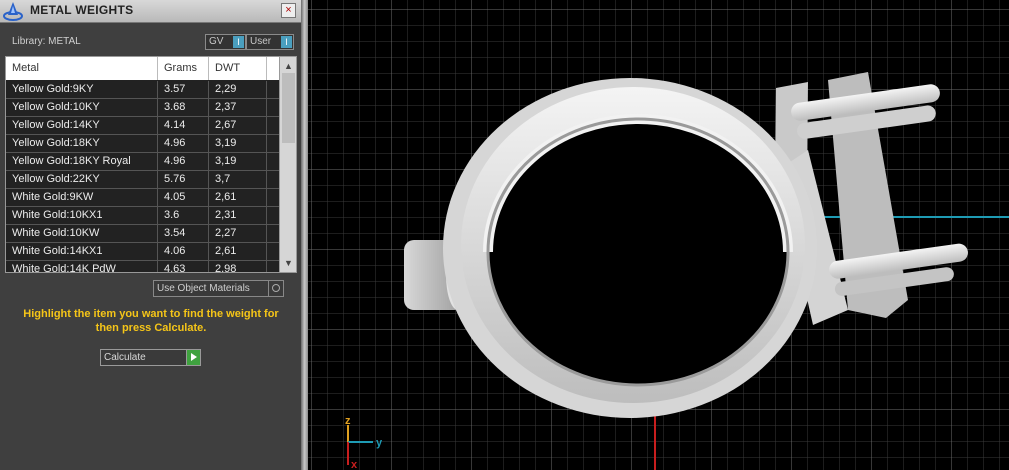 Image resolution: width=1009 pixels, height=470 pixels. What do you see at coordinates (238, 107) in the screenshot?
I see `dwt-cell: 2,37` at bounding box center [238, 107].